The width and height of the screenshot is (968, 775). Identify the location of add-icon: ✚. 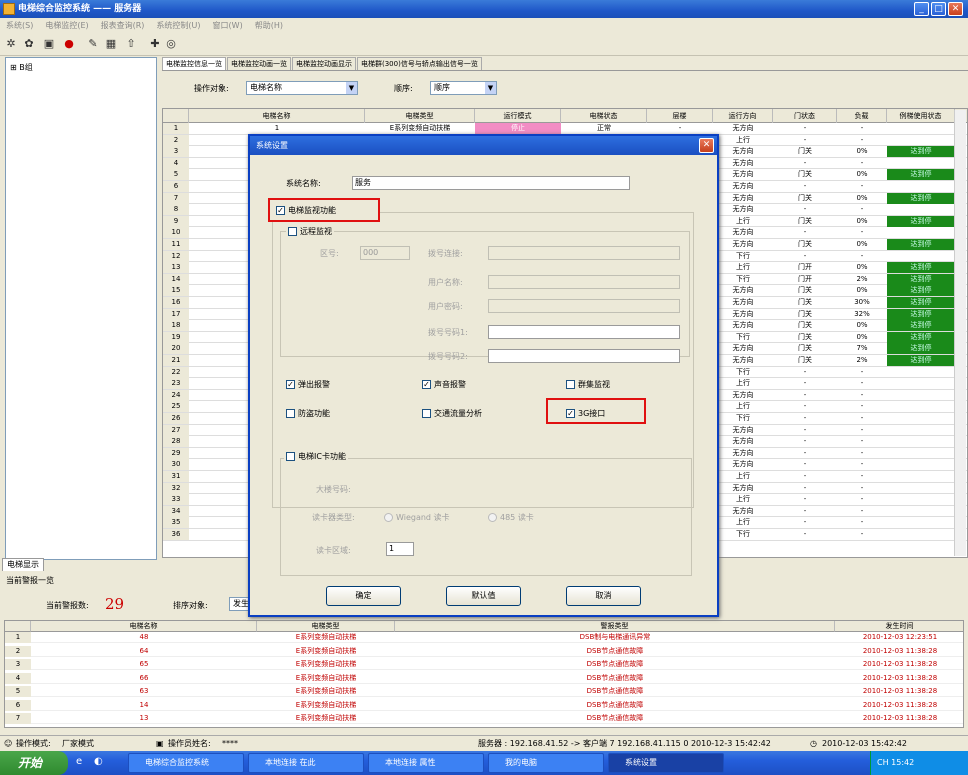
(155, 44).